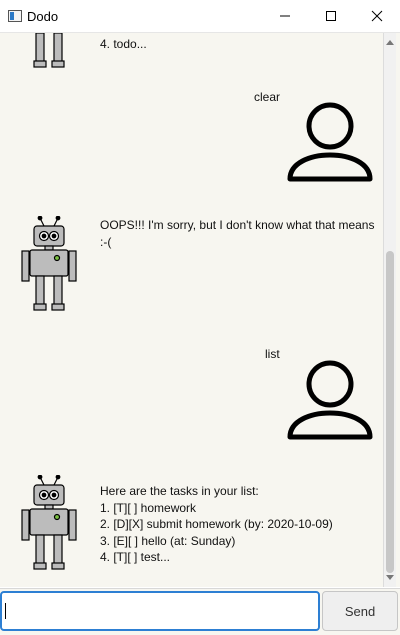 The width and height of the screenshot is (400, 635). I want to click on maximize-button, so click(331, 16).